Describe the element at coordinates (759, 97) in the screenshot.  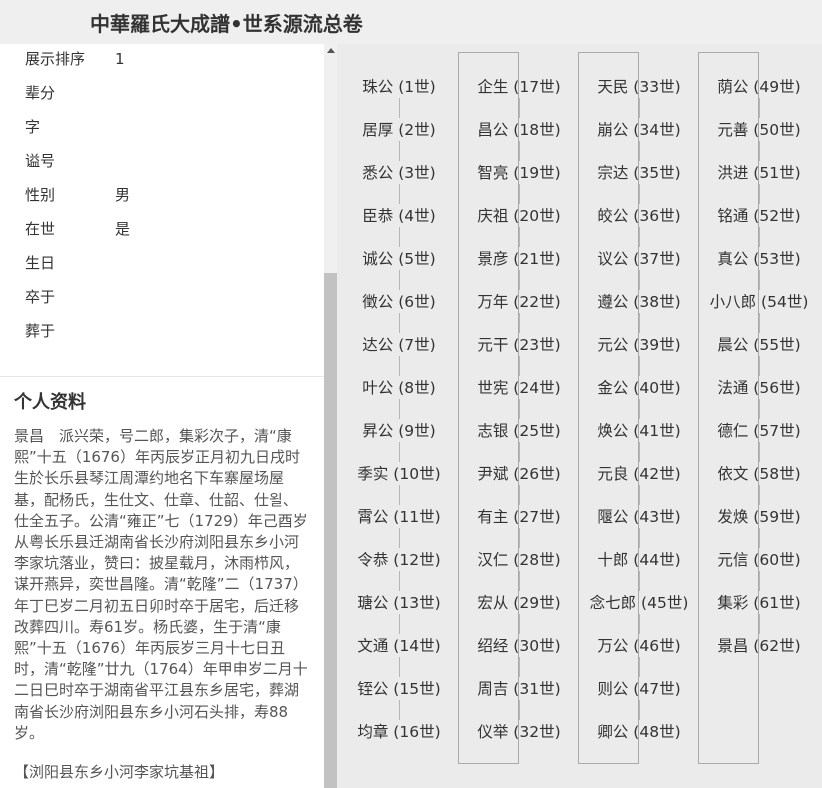
I see `lineage-node: 荫公 (49世)` at that location.